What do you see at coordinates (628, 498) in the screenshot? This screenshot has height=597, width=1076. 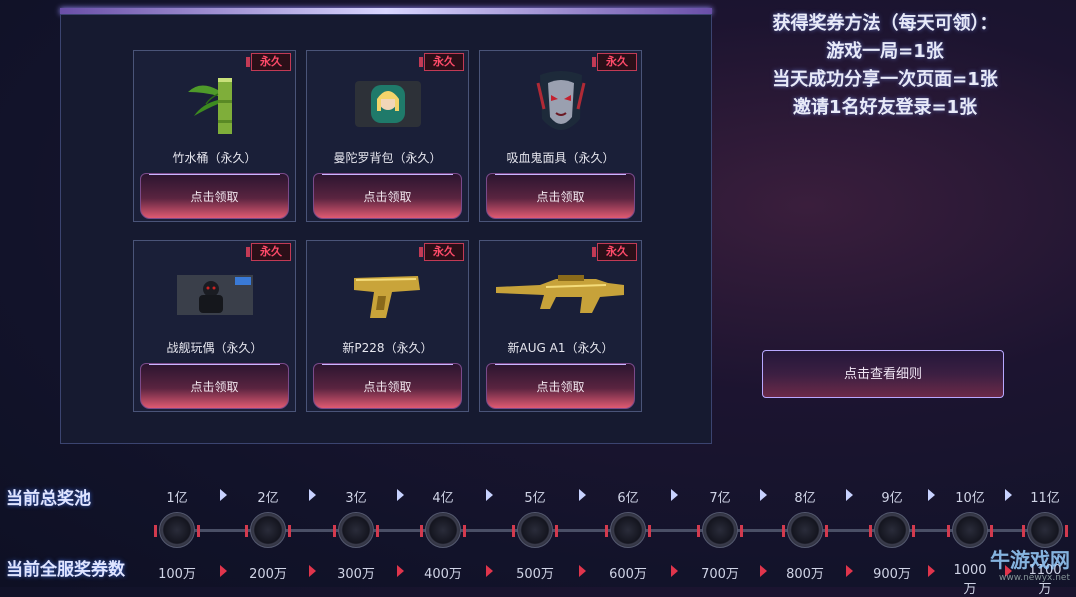 I see `pool-tick: 6亿` at bounding box center [628, 498].